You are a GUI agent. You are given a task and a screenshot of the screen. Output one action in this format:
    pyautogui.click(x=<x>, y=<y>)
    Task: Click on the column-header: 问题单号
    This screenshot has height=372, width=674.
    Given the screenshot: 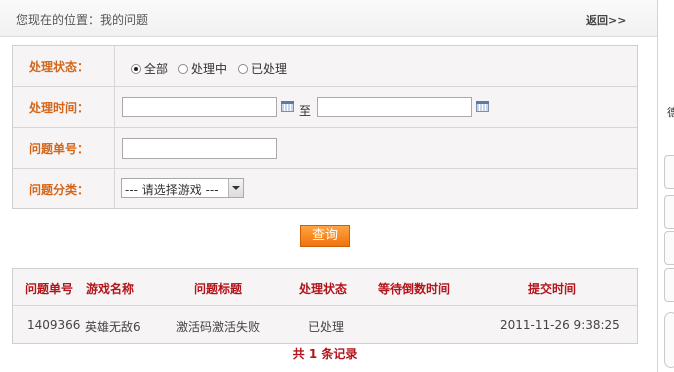 What is the action you would take?
    pyautogui.click(x=49, y=289)
    